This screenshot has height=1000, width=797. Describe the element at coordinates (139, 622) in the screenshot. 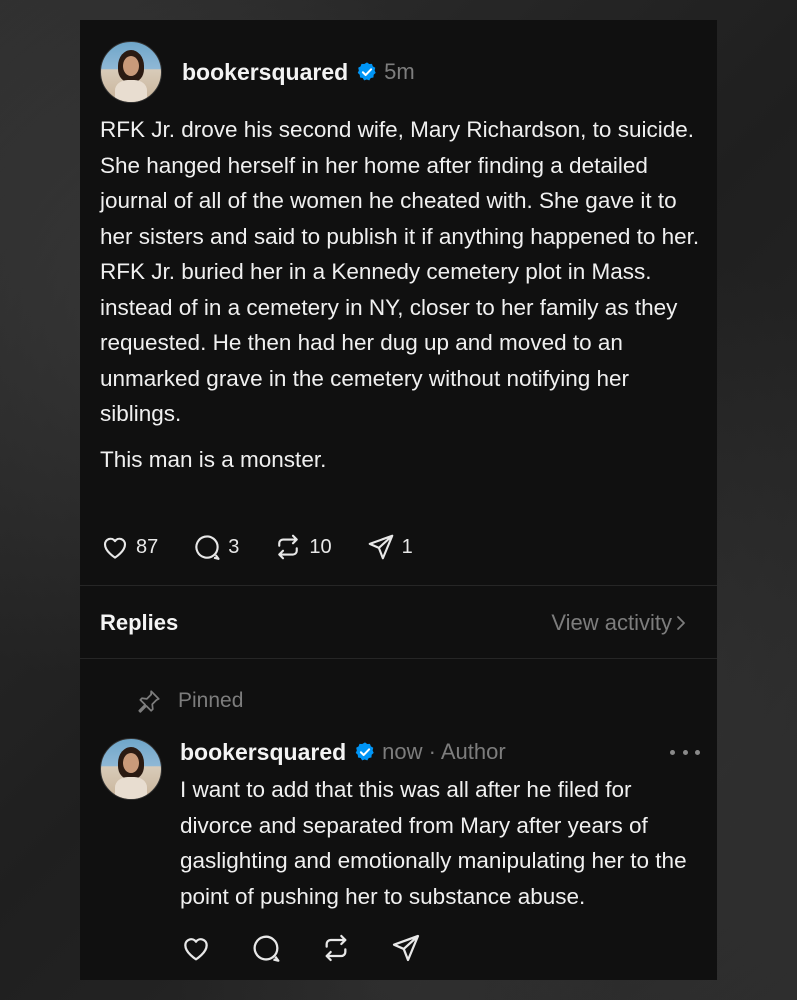

I see `replies-title: Replies` at that location.